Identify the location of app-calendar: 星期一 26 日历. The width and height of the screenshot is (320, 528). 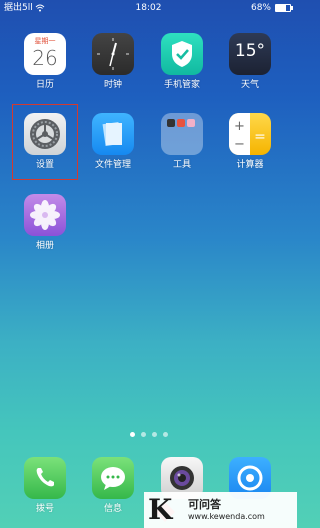
(45, 62).